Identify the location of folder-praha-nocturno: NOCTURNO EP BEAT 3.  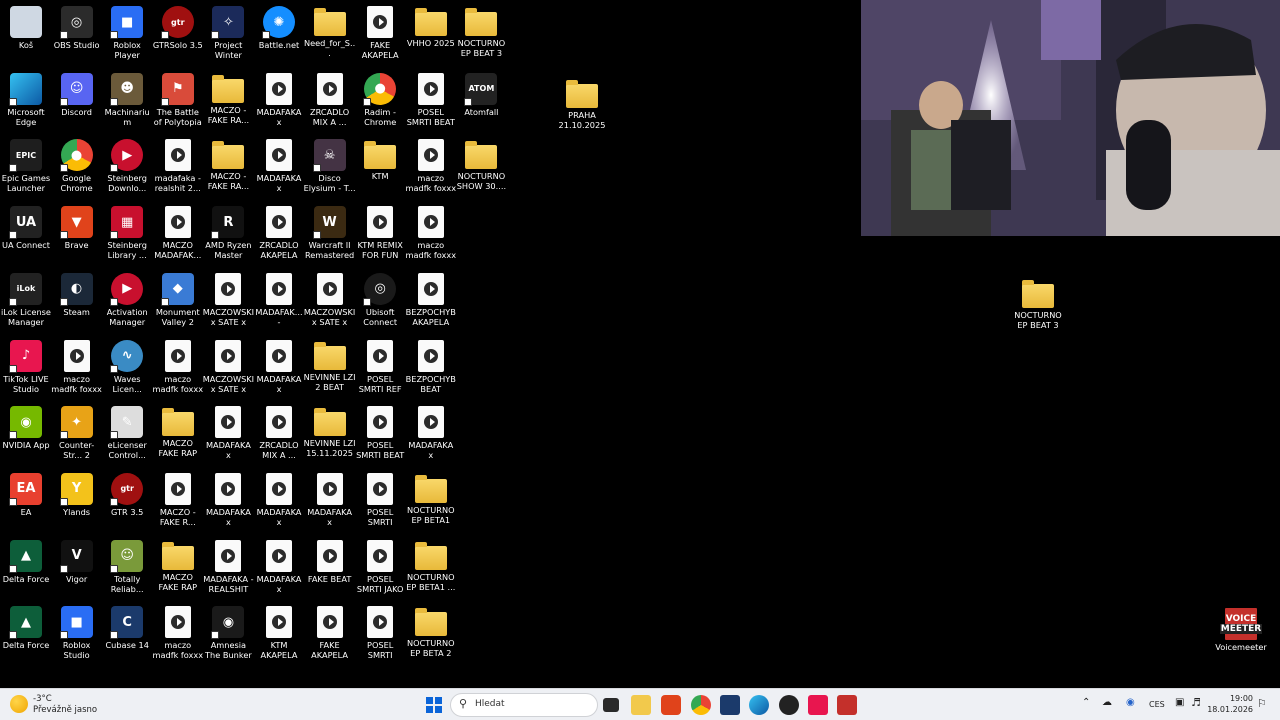
(1038, 306).